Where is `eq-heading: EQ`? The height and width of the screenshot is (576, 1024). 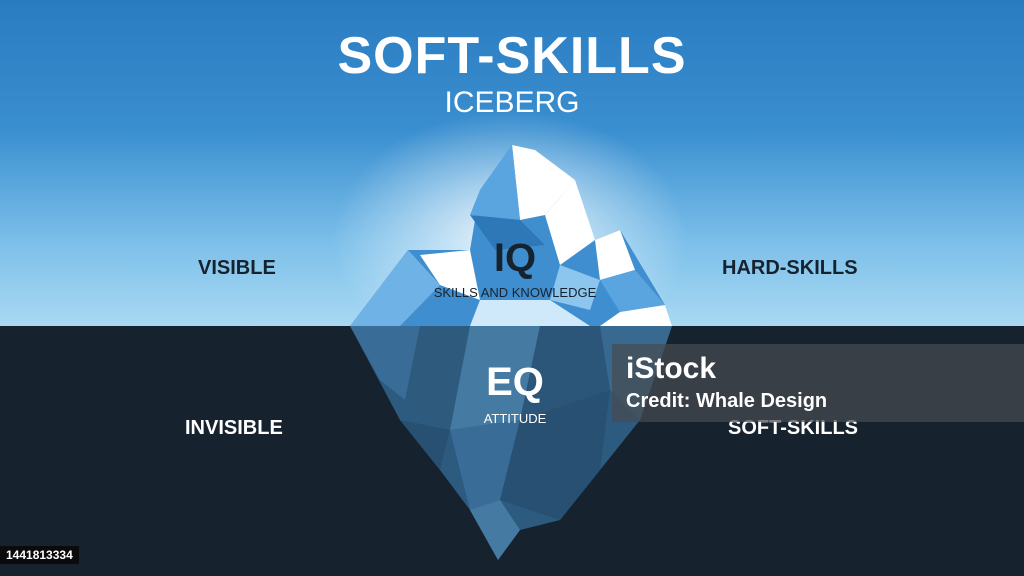 eq-heading: EQ is located at coordinates (515, 382).